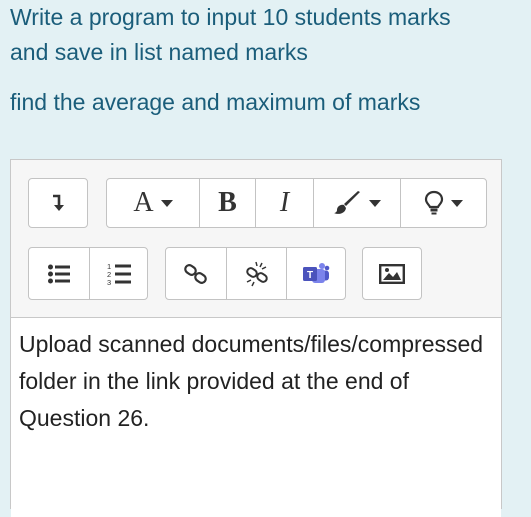 Image resolution: width=531 pixels, height=517 pixels. Describe the element at coordinates (310, 275) in the screenshot. I see `teams-letter: T` at that location.